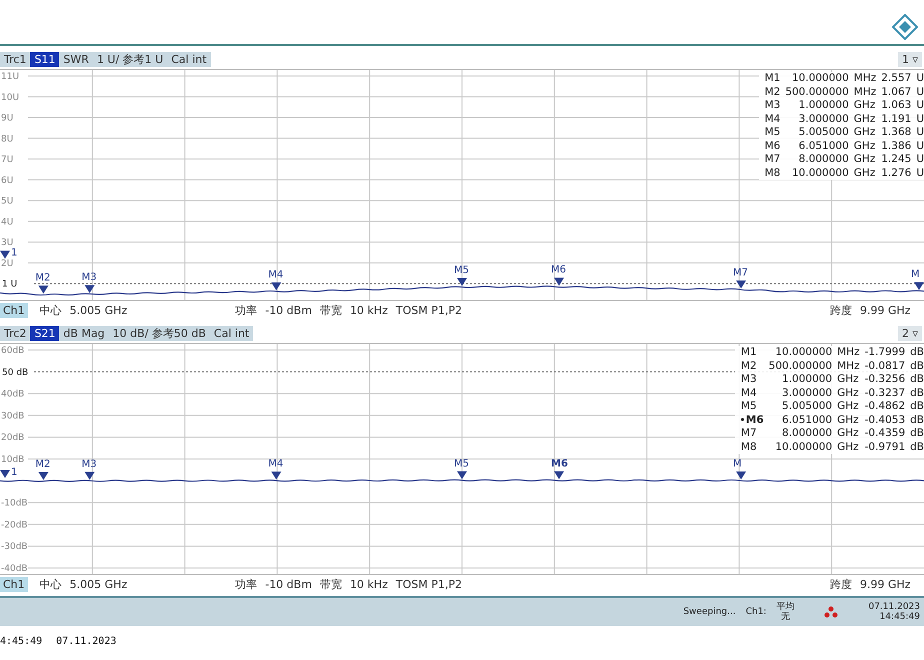 Image resolution: width=924 pixels, height=660 pixels. What do you see at coordinates (737, 464) in the screenshot?
I see `marker-label: M` at bounding box center [737, 464].